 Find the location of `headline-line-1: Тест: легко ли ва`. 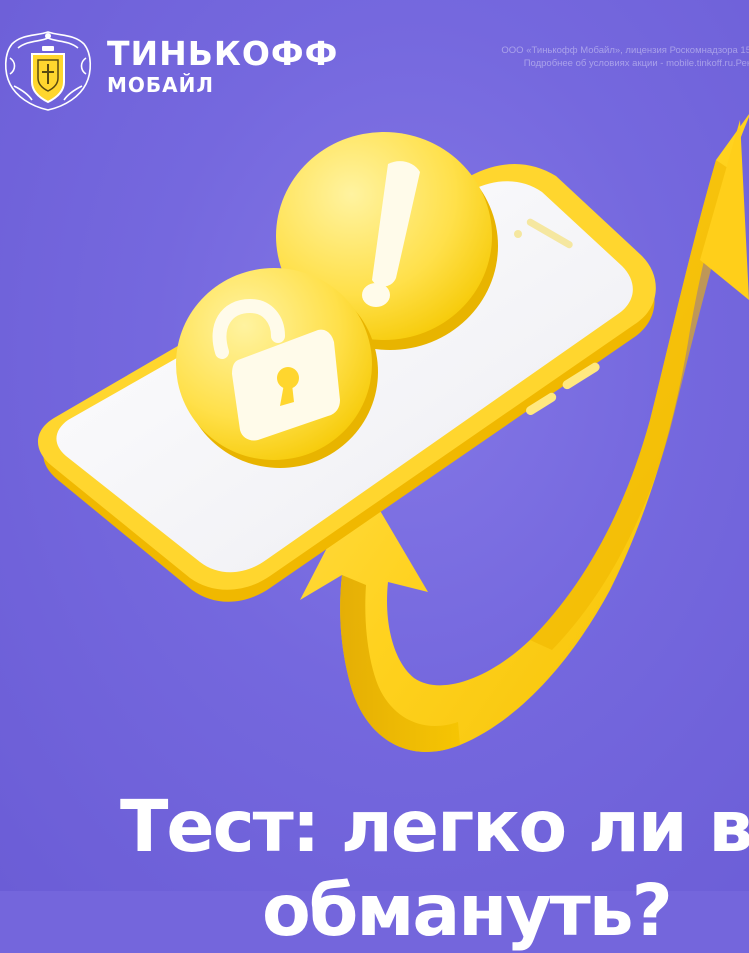

headline-line-1: Тест: легко ли ва is located at coordinates (434, 826).